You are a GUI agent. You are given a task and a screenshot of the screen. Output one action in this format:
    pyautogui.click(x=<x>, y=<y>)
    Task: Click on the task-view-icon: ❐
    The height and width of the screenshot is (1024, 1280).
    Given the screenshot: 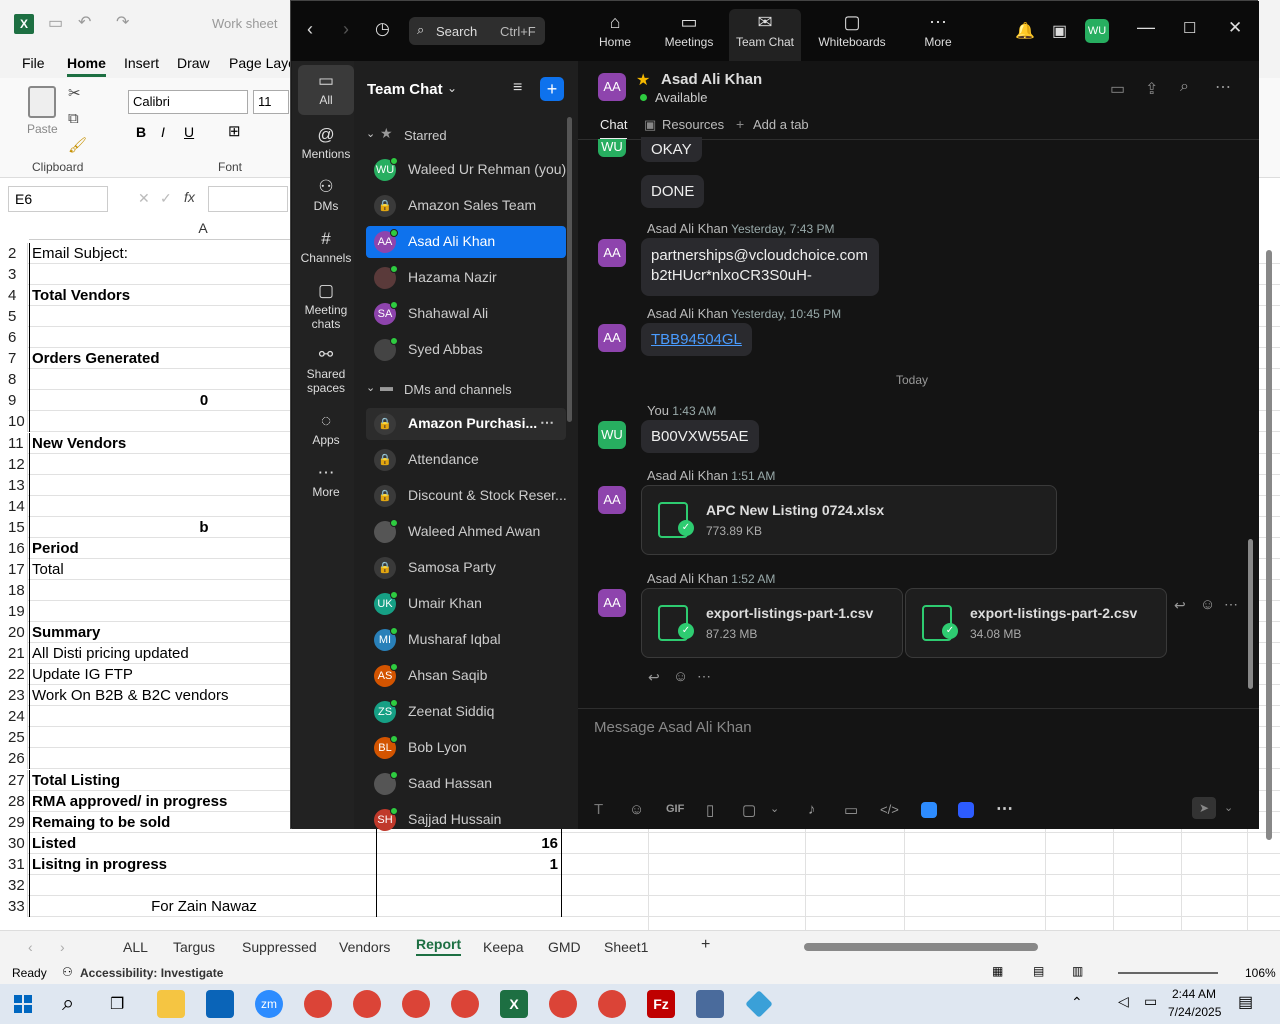 What is the action you would take?
    pyautogui.click(x=117, y=1004)
    